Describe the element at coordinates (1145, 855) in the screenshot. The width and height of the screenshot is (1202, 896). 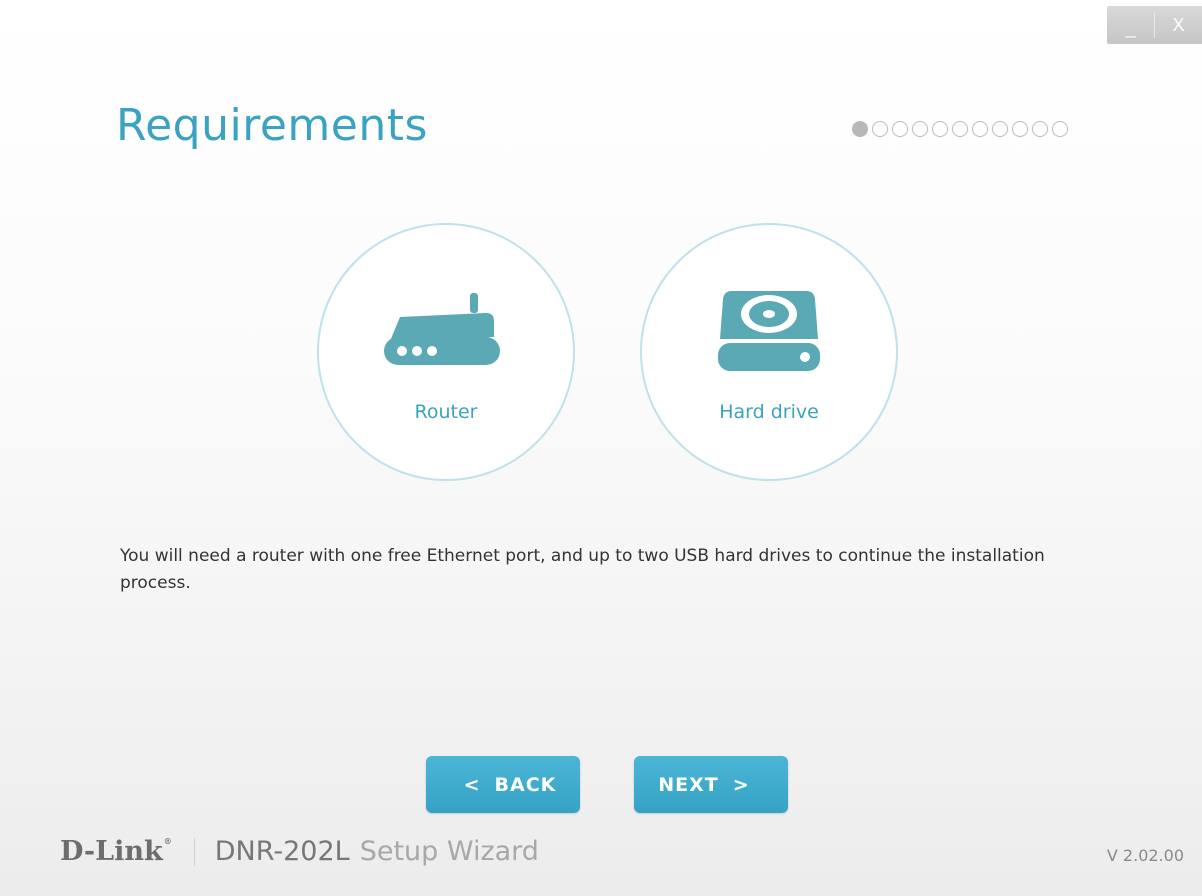
I see `version-label: V 2.02.00` at that location.